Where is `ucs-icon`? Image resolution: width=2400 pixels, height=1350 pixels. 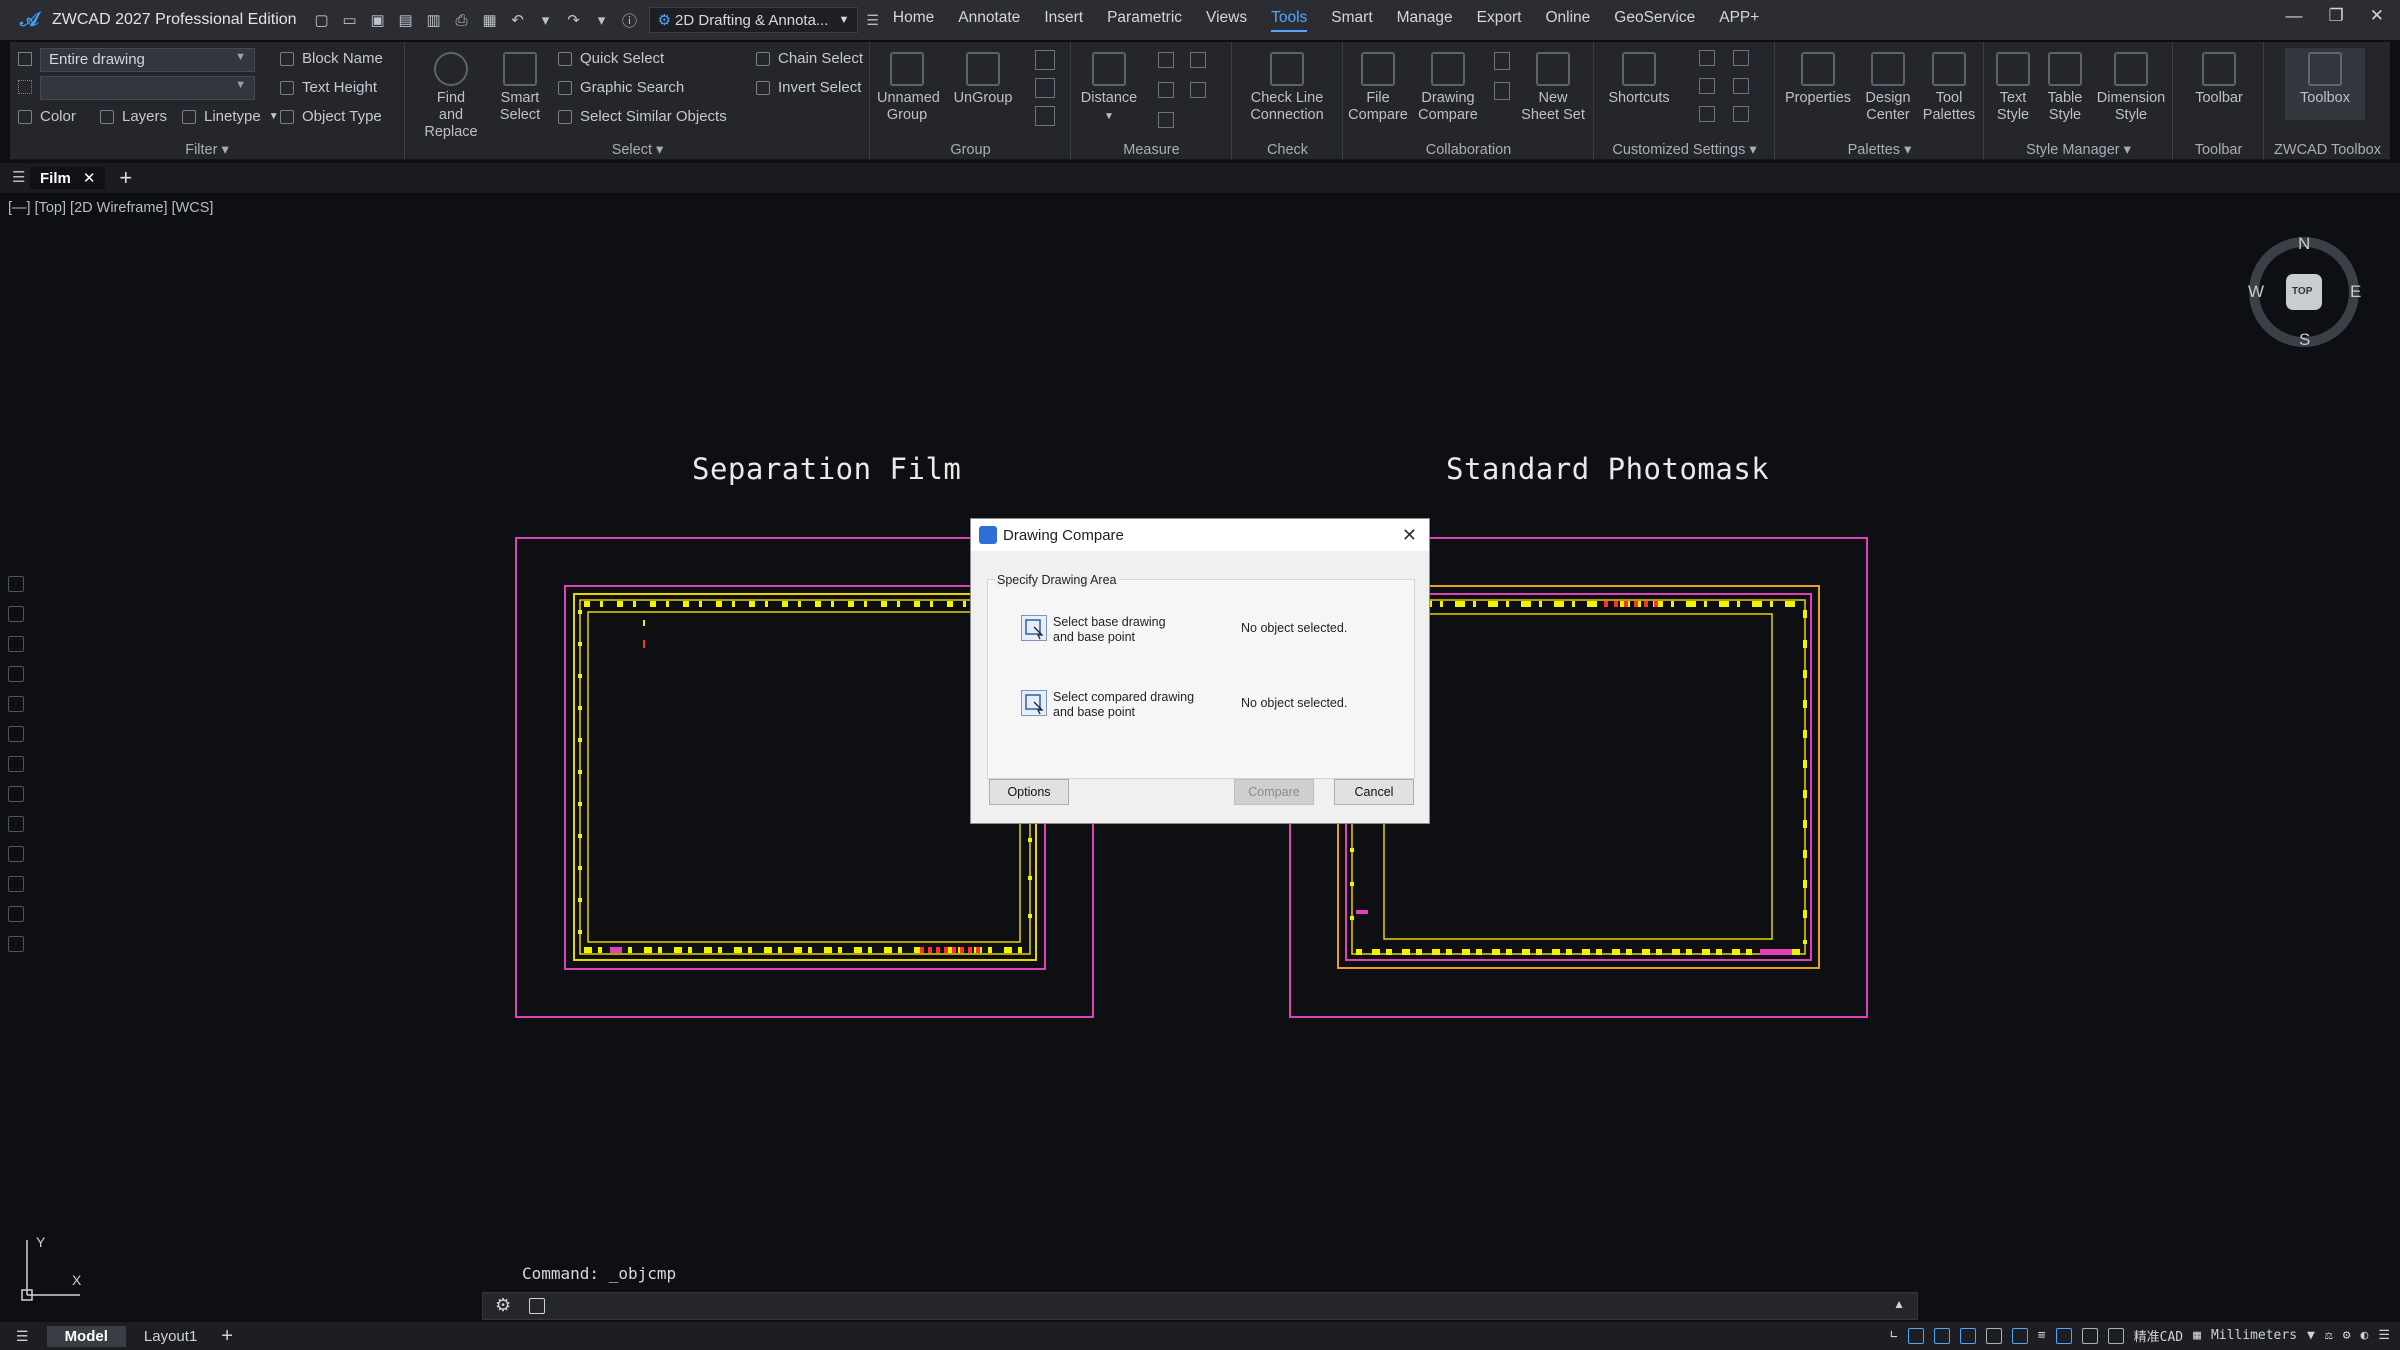
ucs-icon is located at coordinates (50, 1270).